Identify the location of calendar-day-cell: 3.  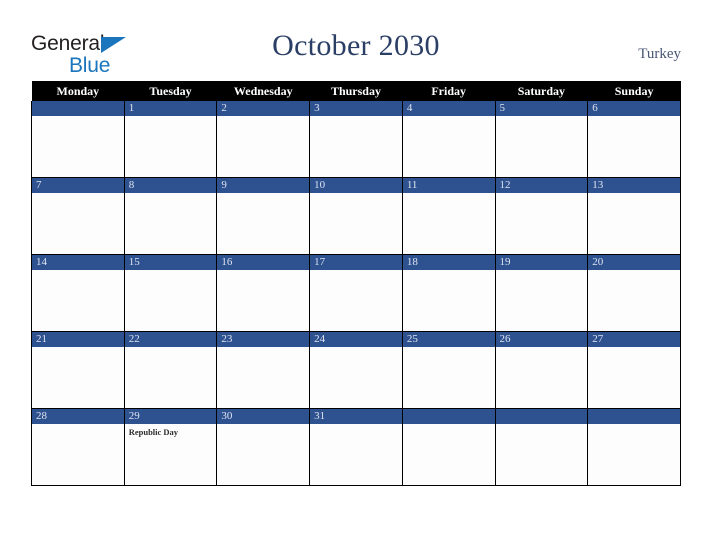
(356, 139).